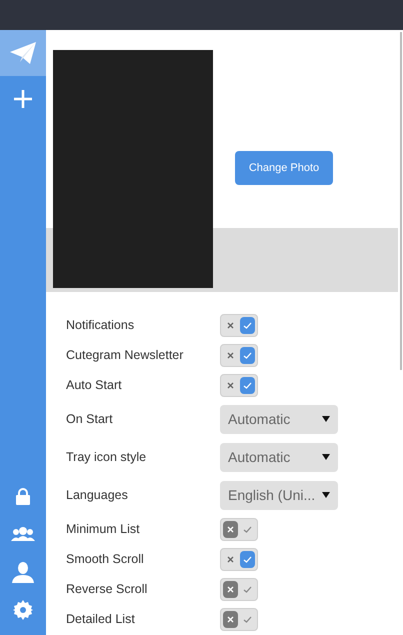 The image size is (403, 635). I want to click on setting-label: Smooth Scroll, so click(105, 559).